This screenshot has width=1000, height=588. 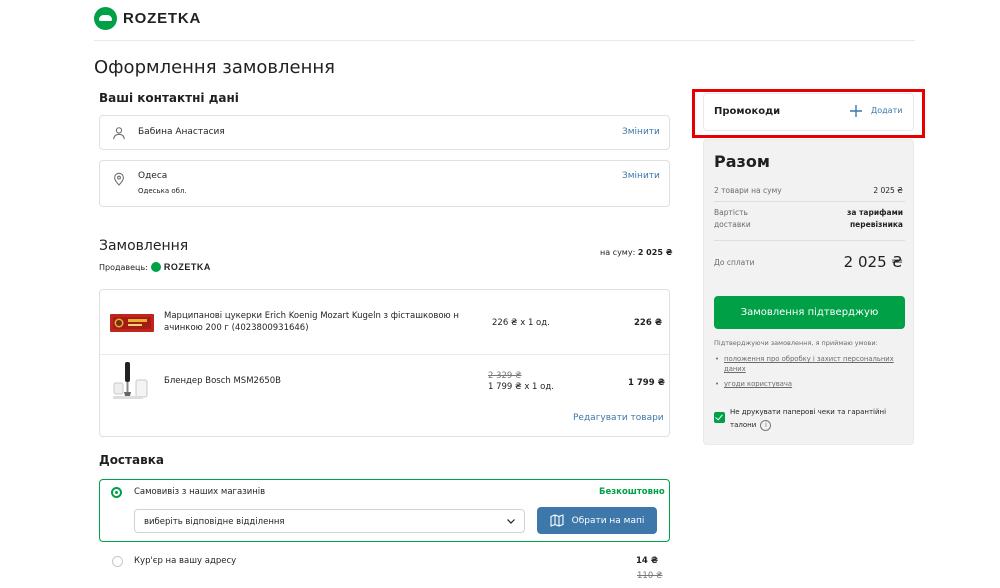 I want to click on map-icon, so click(x=557, y=520).